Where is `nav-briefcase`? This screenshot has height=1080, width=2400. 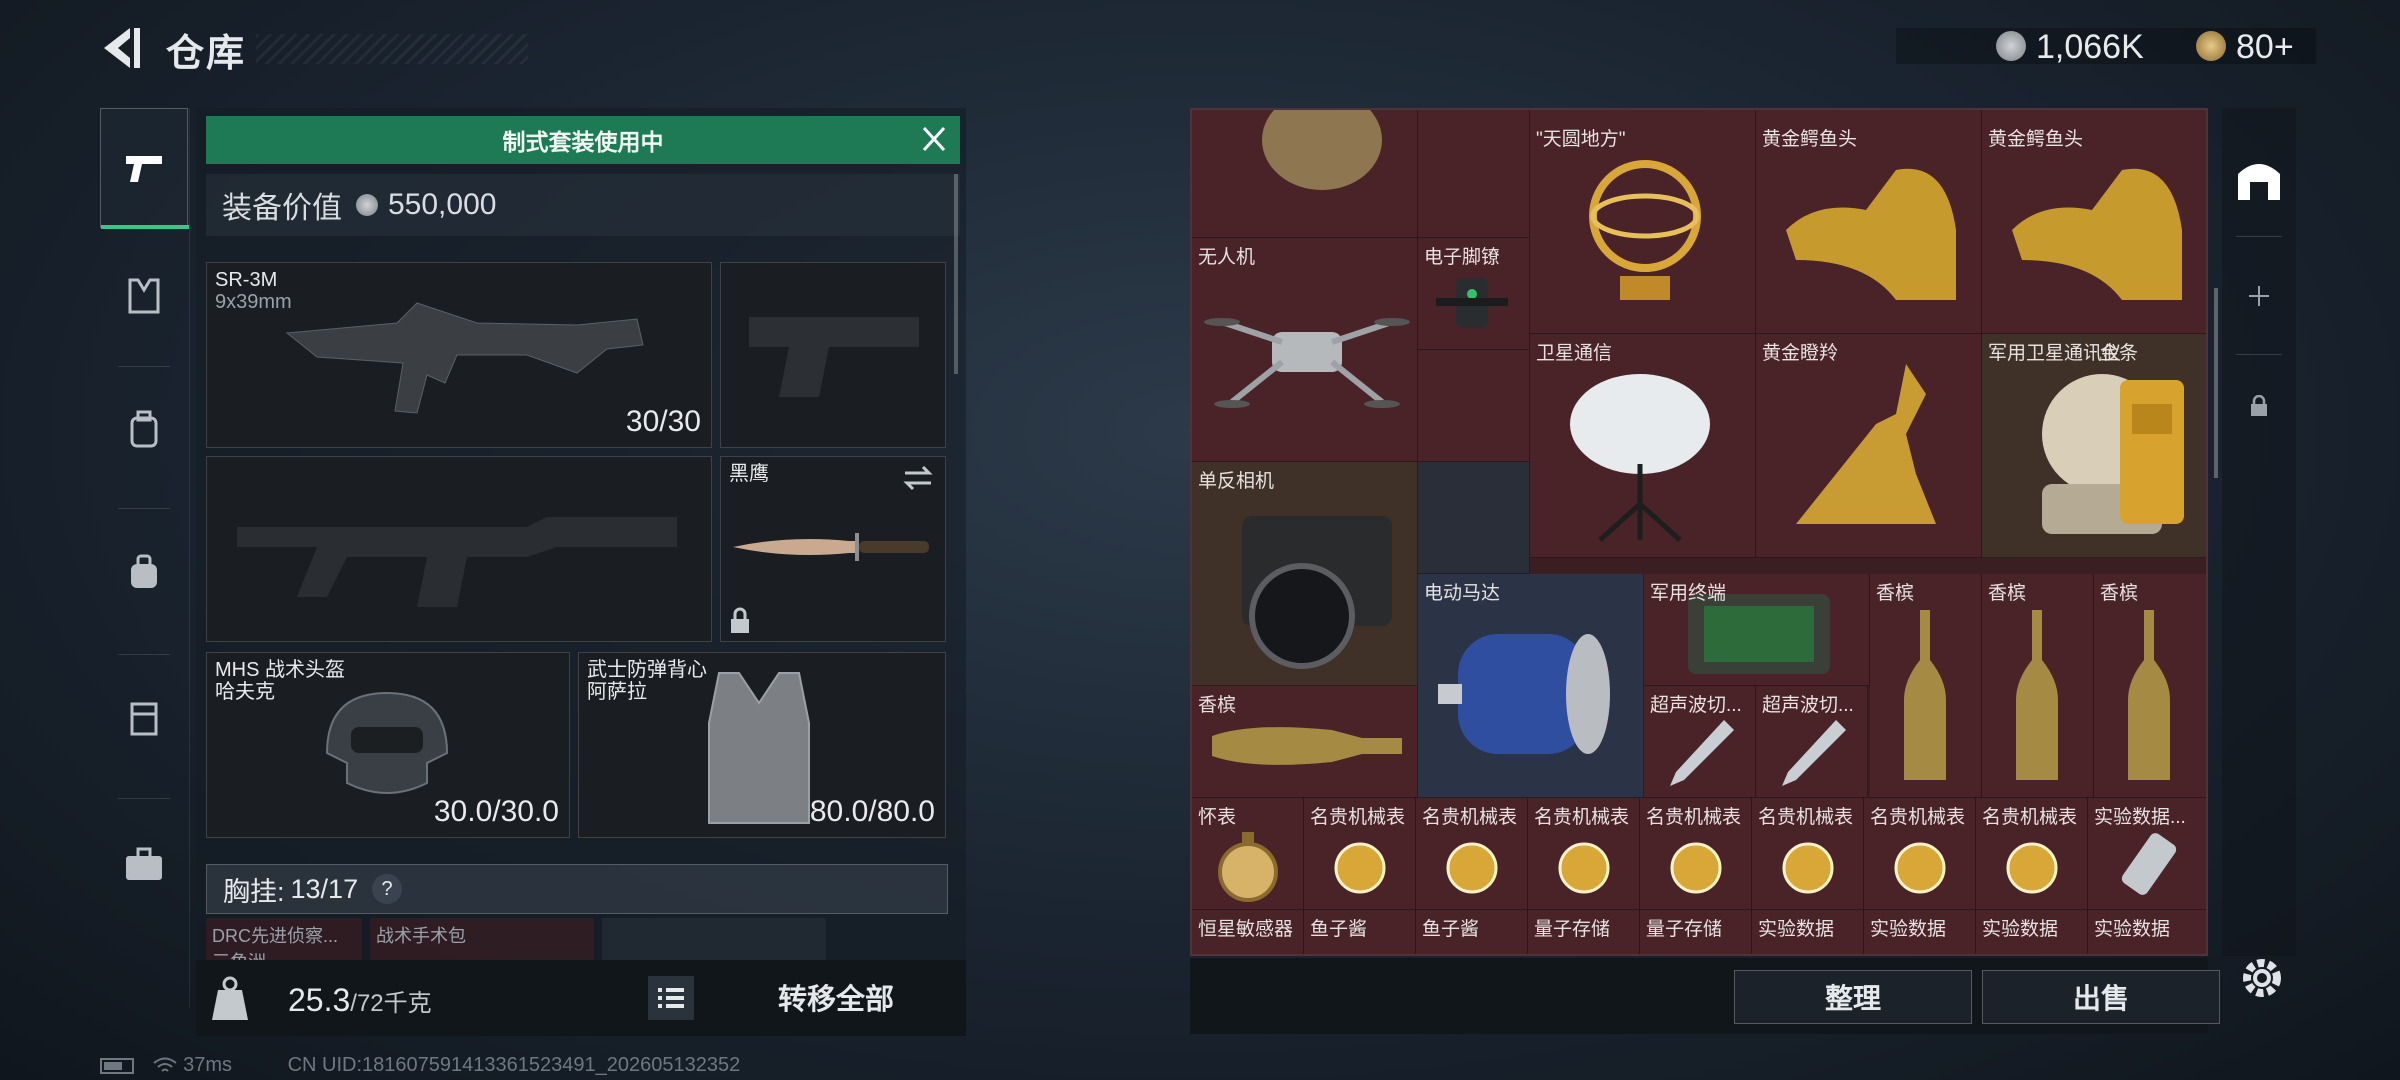
nav-briefcase is located at coordinates (144, 864).